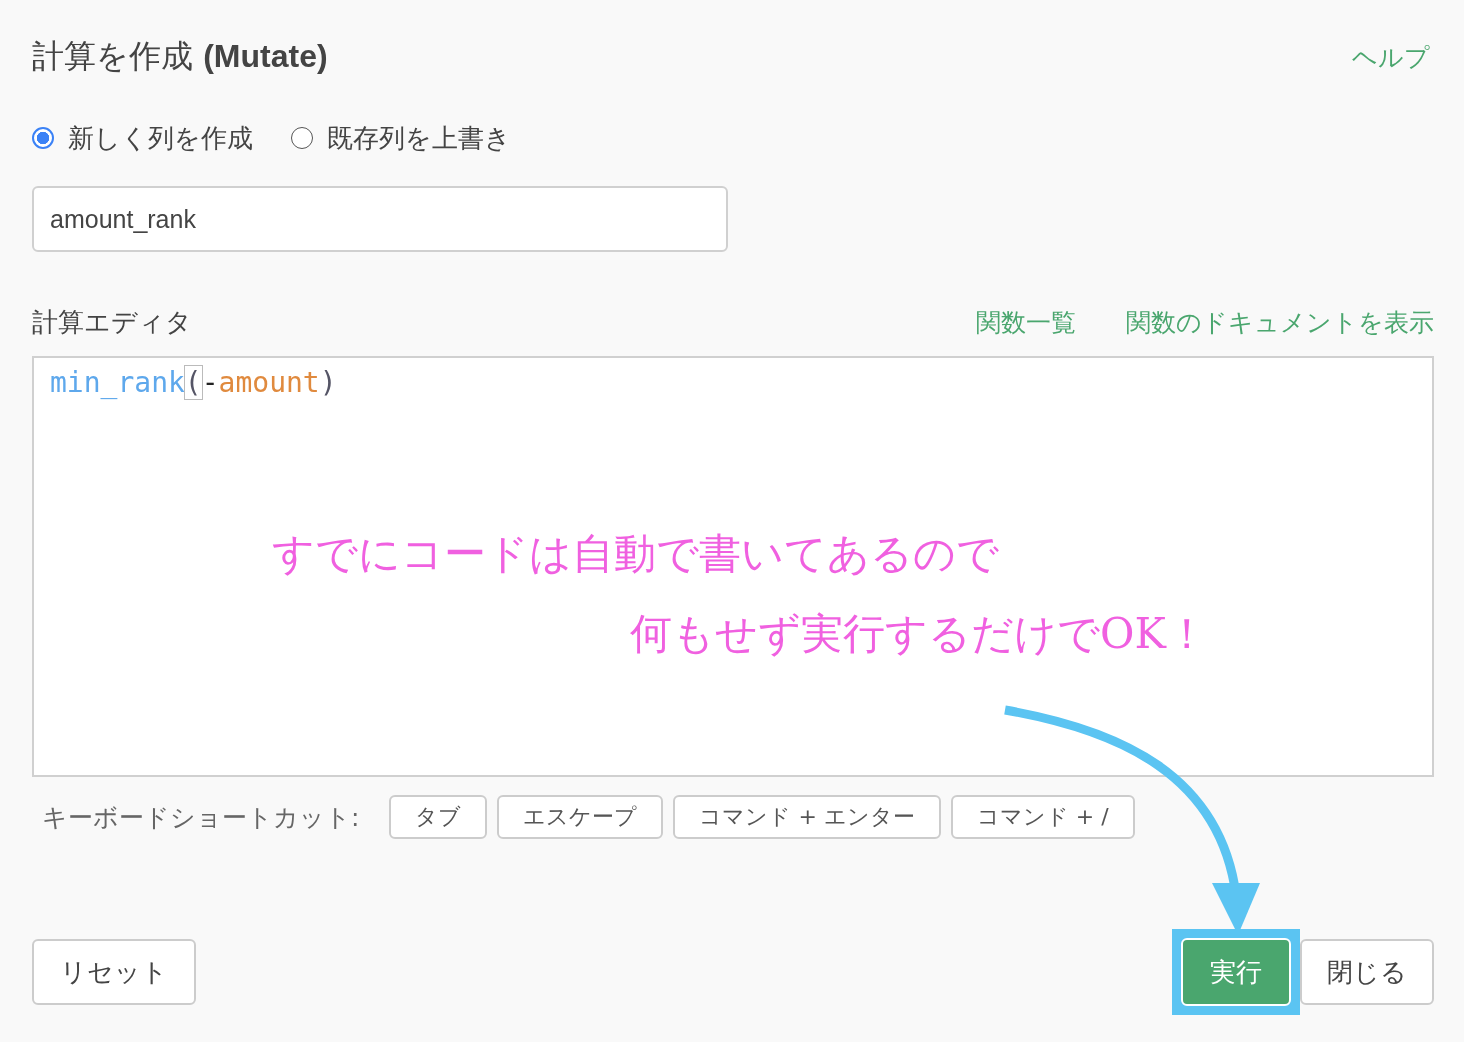  What do you see at coordinates (160, 138) in the screenshot?
I see `radio-label: 新しく列を作成` at bounding box center [160, 138].